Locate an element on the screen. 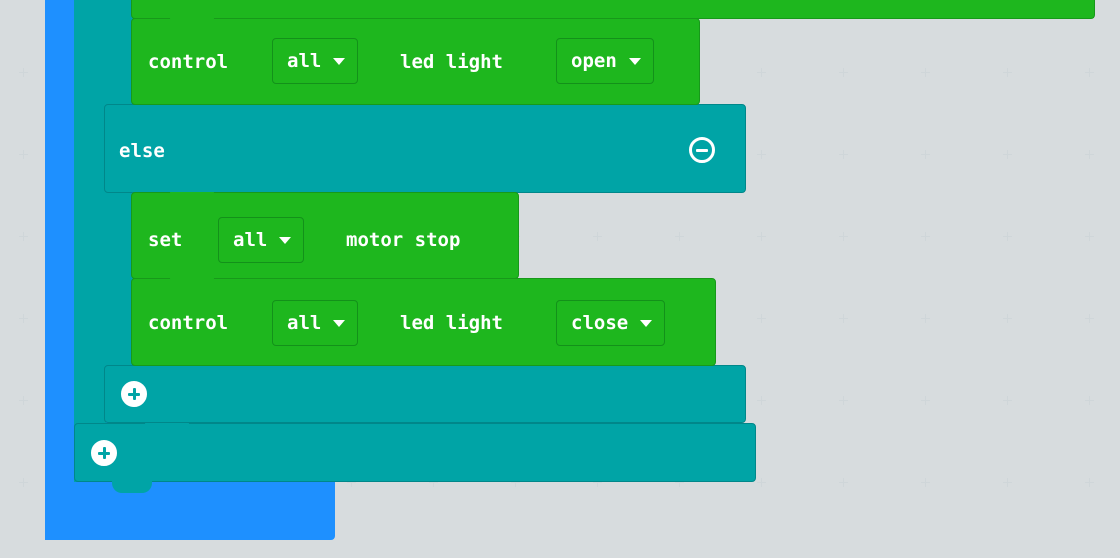 This screenshot has width=1120, height=558. led-open-keyword: control is located at coordinates (188, 62).